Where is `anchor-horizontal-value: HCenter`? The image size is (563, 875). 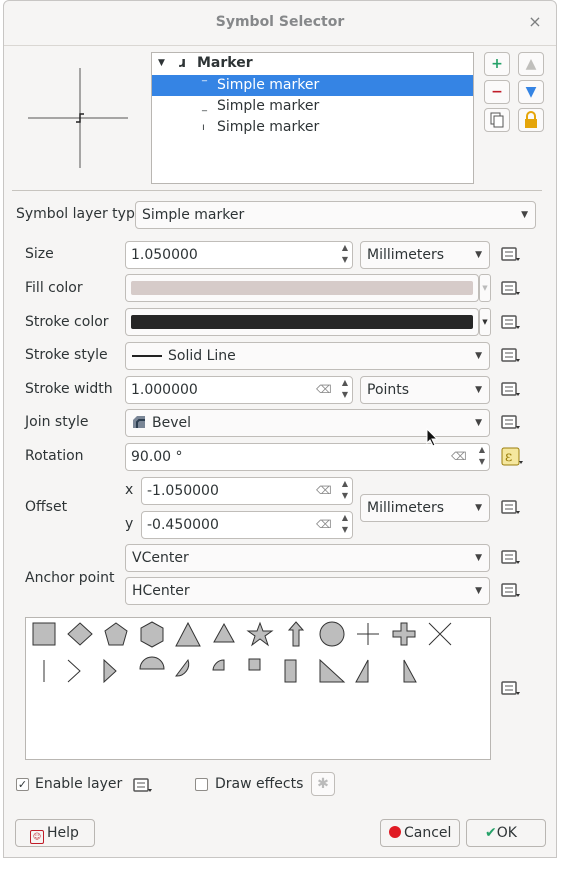 anchor-horizontal-value: HCenter is located at coordinates (161, 591).